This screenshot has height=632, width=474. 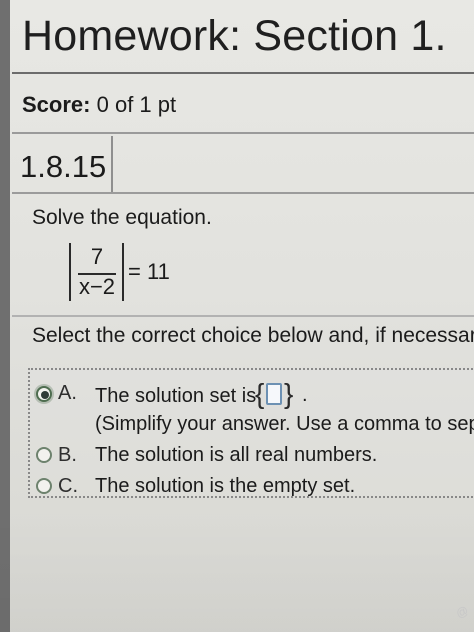 What do you see at coordinates (176, 396) in the screenshot?
I see `choice-a-text: The solution set is` at bounding box center [176, 396].